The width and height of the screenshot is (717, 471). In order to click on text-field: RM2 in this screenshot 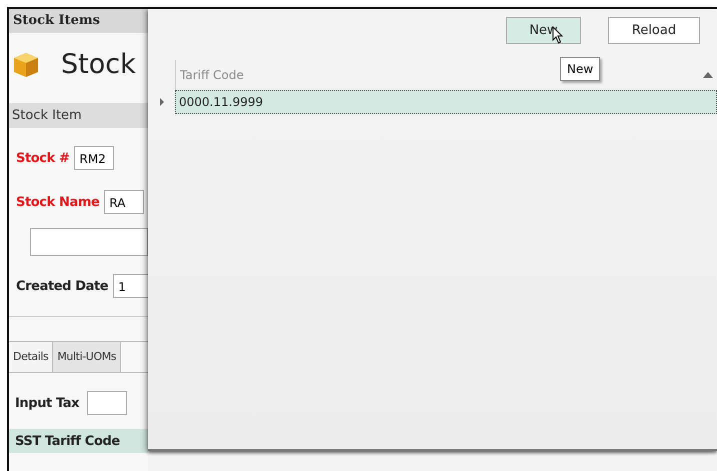, I will do `click(94, 158)`.